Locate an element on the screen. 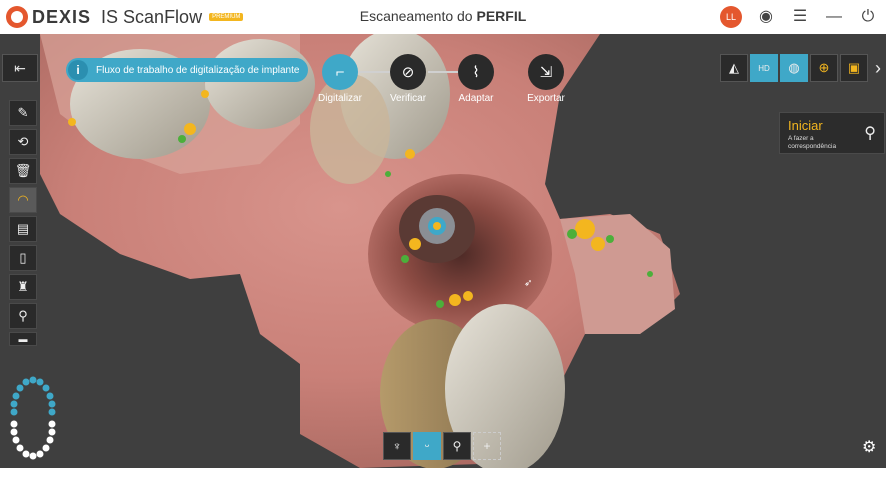 The image size is (886, 497). scanner-icon: ⌐ is located at coordinates (340, 72).